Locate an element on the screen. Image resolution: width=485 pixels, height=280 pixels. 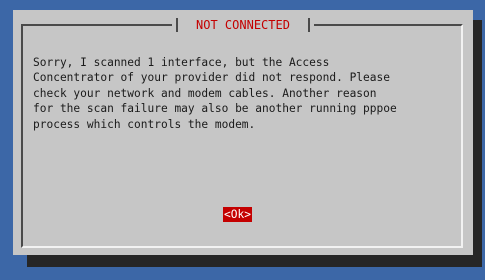
title-left-bar is located at coordinates (177, 24).